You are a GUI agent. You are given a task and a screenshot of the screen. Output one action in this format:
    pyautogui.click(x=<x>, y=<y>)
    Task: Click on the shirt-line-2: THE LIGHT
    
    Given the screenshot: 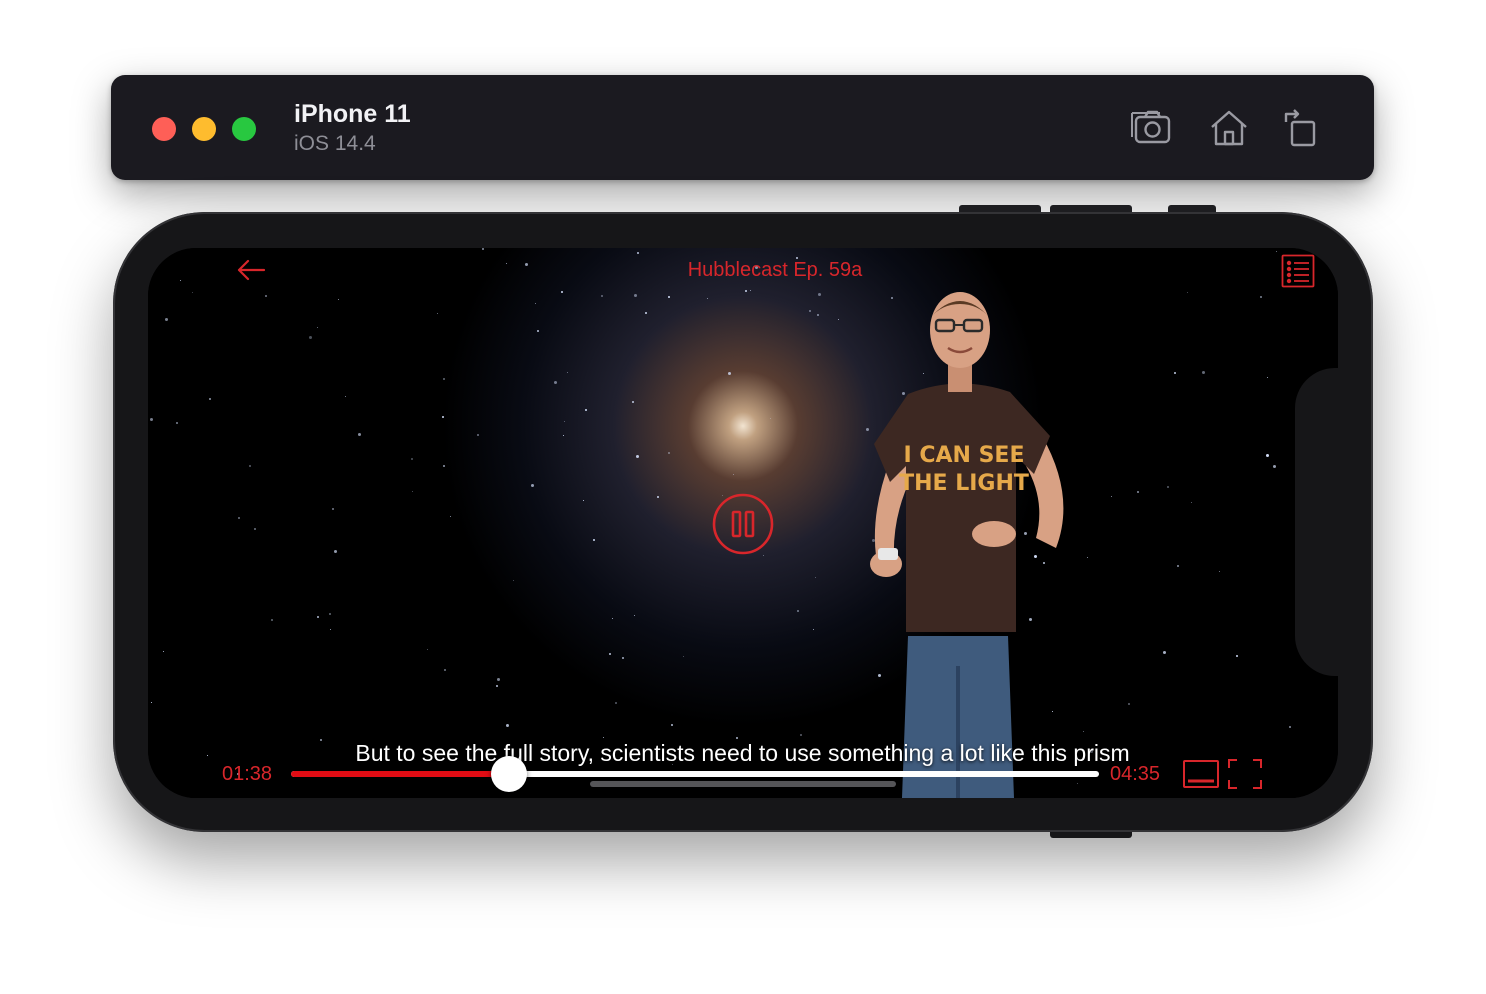 What is the action you would take?
    pyautogui.click(x=964, y=483)
    